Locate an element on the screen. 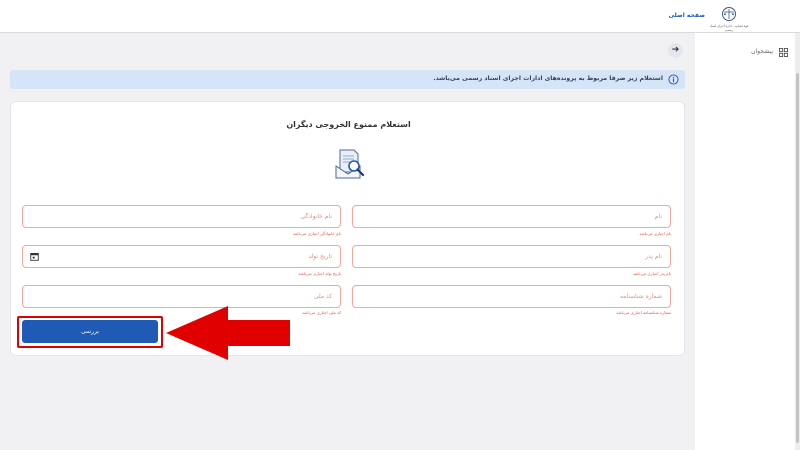 The width and height of the screenshot is (800, 450). back-button: ➔ is located at coordinates (675, 50).